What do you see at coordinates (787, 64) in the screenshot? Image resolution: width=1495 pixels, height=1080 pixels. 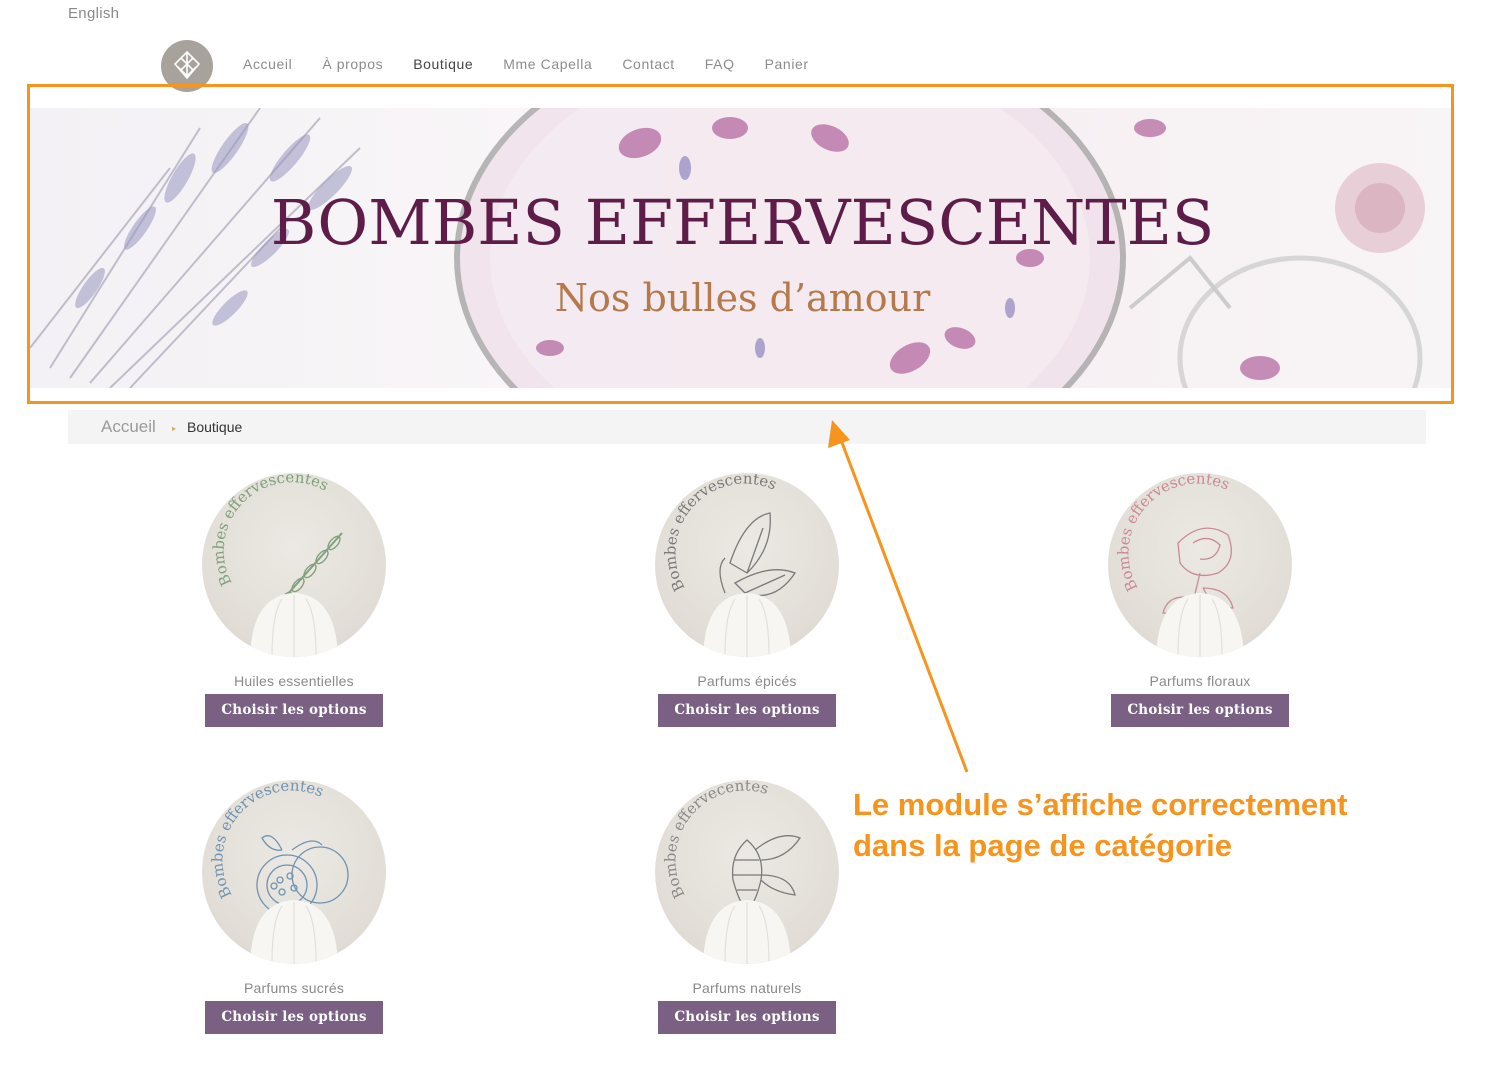 I see `nav-item-panier: Panier` at bounding box center [787, 64].